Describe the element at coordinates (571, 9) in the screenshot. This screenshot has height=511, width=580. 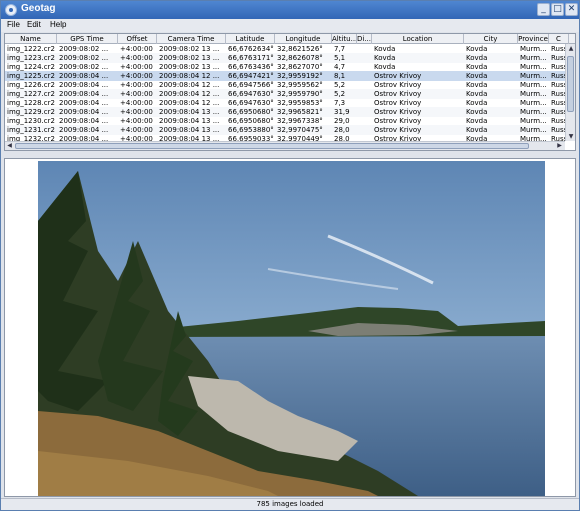
I see `close-button: ✕` at that location.